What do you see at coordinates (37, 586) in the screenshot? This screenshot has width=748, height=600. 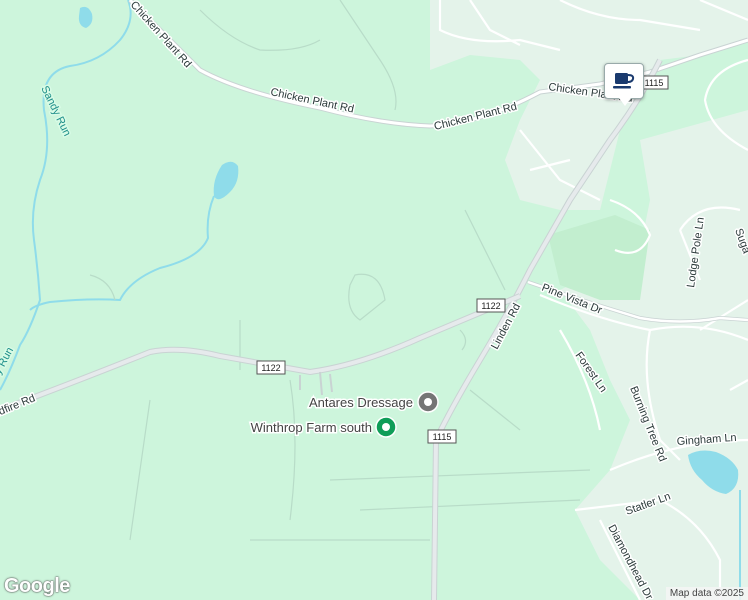 I see `google-logo: Google` at bounding box center [37, 586].